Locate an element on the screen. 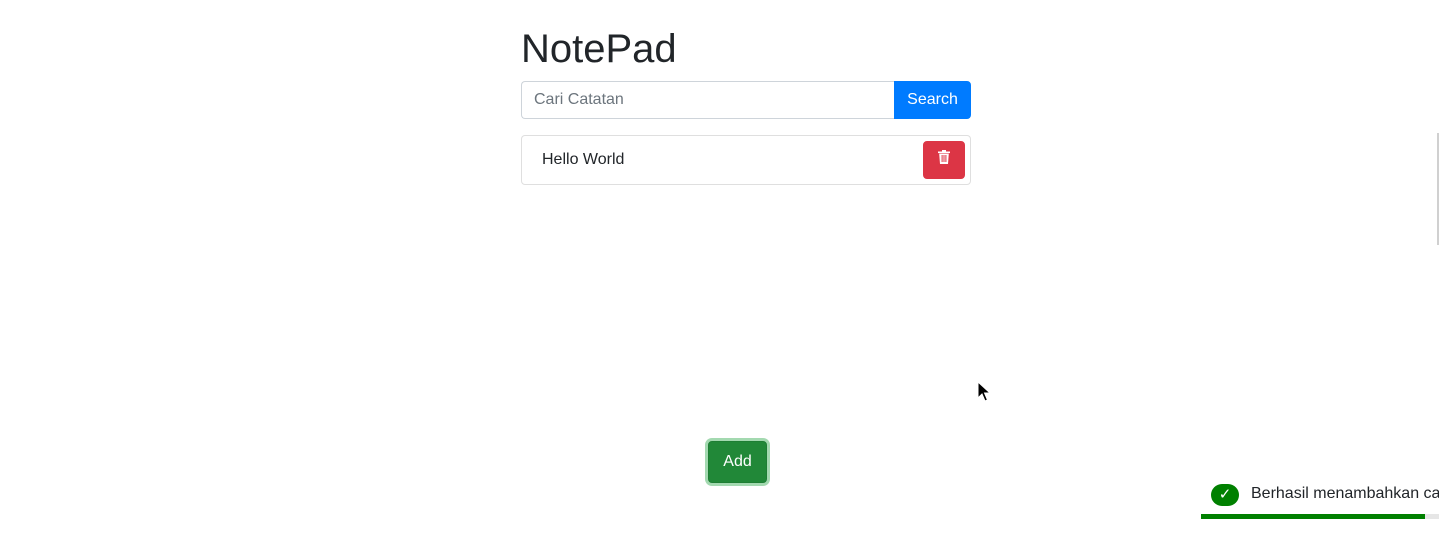 This screenshot has height=551, width=1439. check-icon: ✓ is located at coordinates (1225, 495).